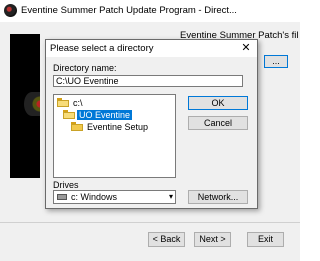  Describe the element at coordinates (166, 239) in the screenshot. I see `back-button: < Back` at that location.